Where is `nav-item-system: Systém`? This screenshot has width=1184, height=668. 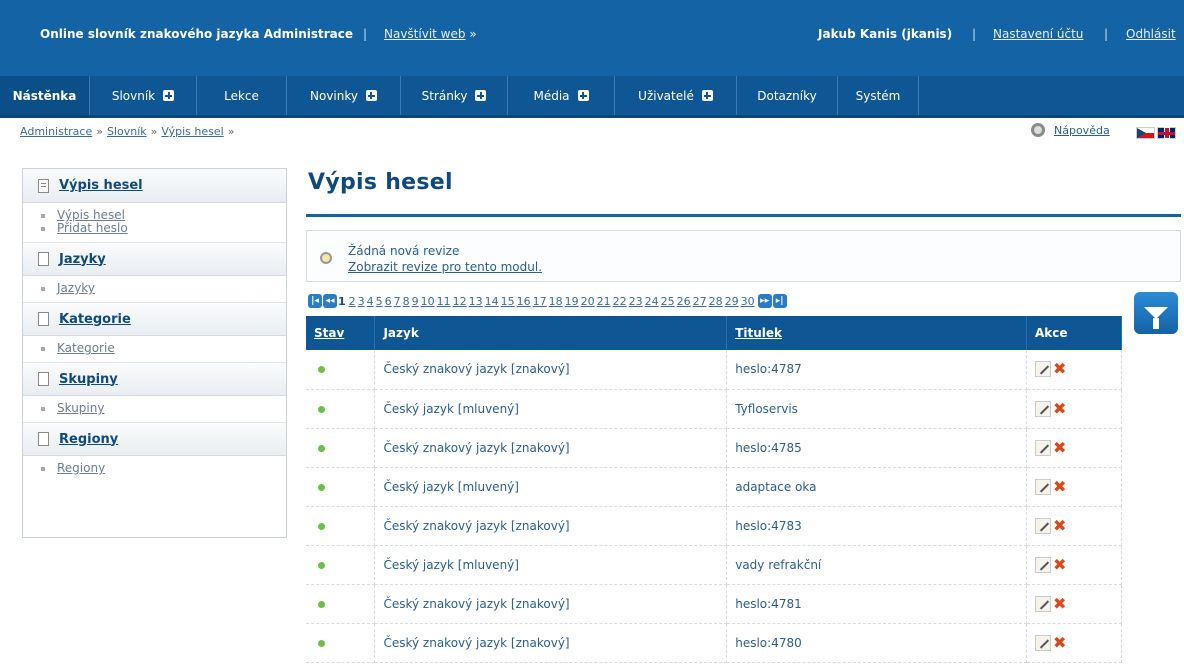
nav-item-system: Systém is located at coordinates (878, 95).